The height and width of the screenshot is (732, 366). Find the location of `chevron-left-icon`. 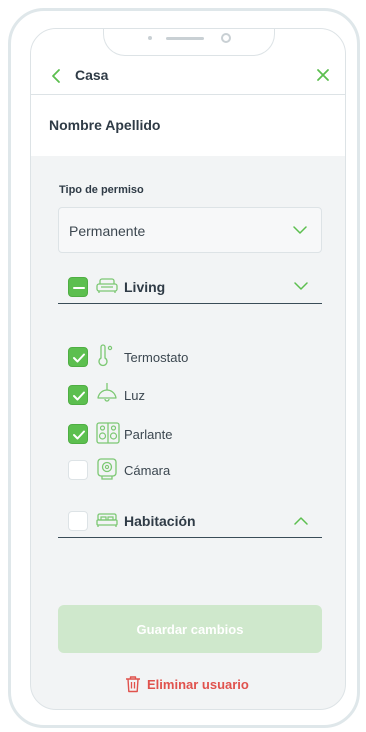

chevron-left-icon is located at coordinates (56, 76).